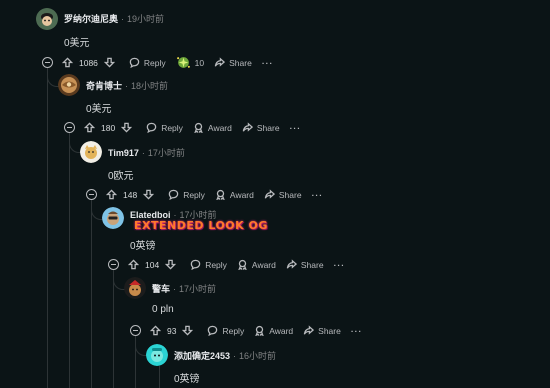 This screenshot has height=388, width=550. What do you see at coordinates (257, 355) in the screenshot?
I see `timestamp: 16小时前` at bounding box center [257, 355].